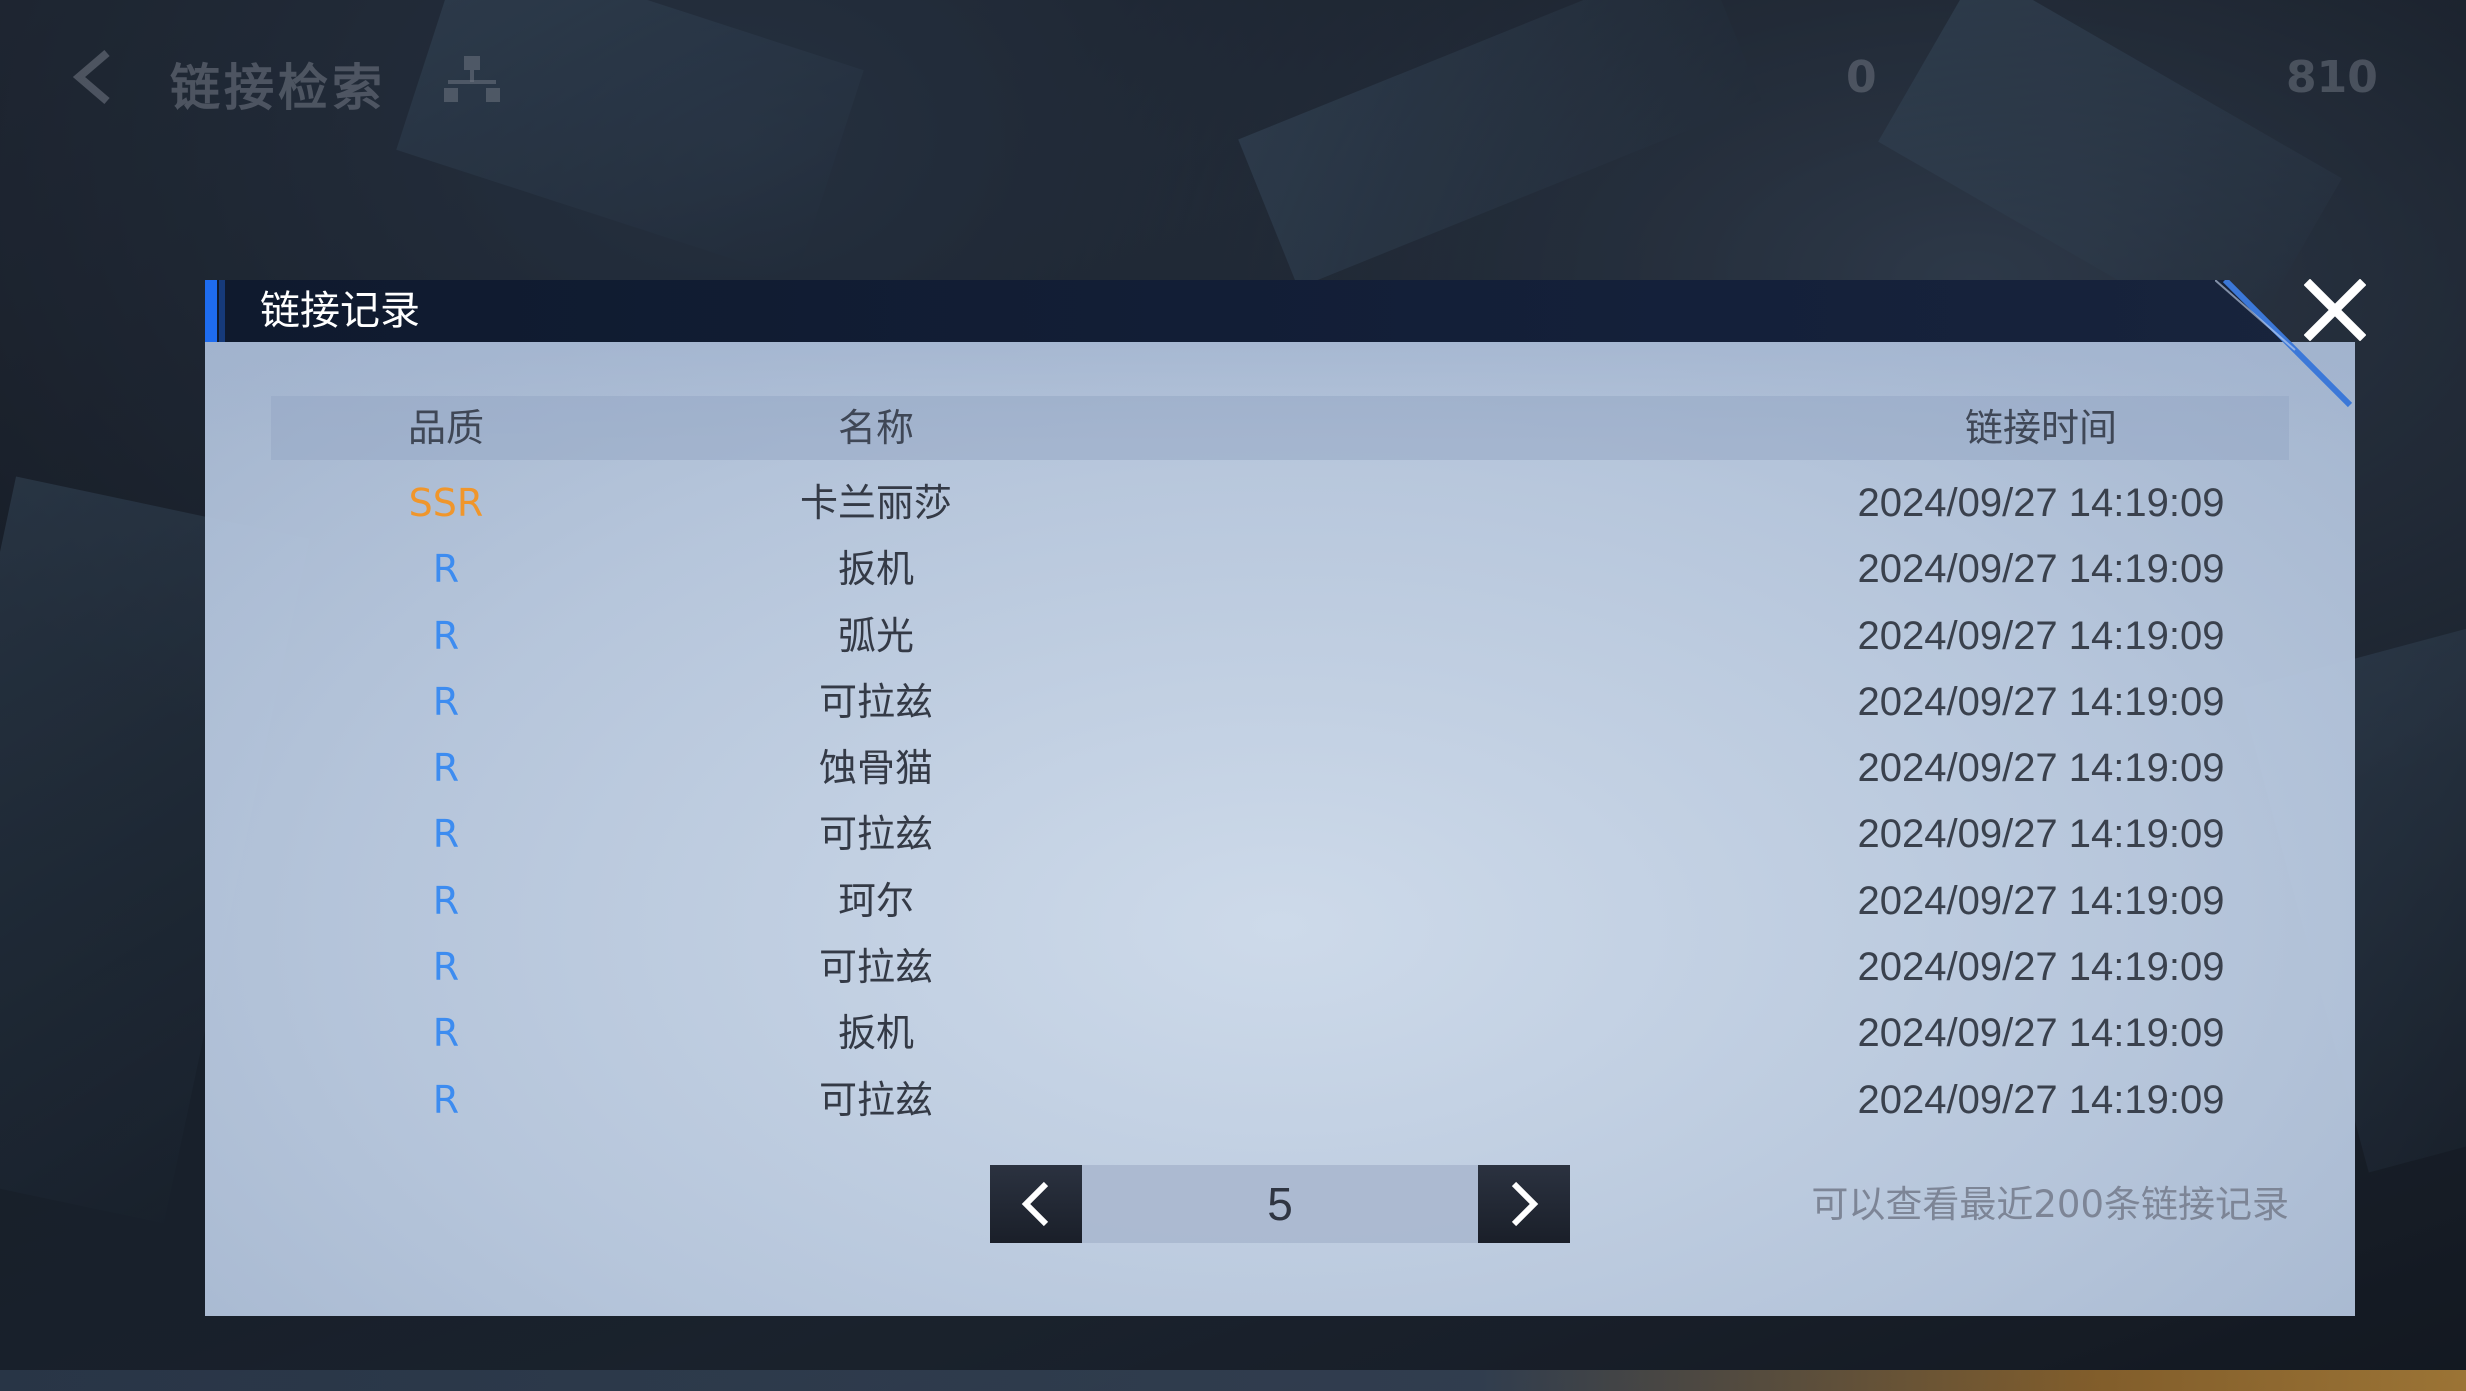 The image size is (2466, 1391). Describe the element at coordinates (340, 311) in the screenshot. I see `dialog-title: 链接记录` at that location.